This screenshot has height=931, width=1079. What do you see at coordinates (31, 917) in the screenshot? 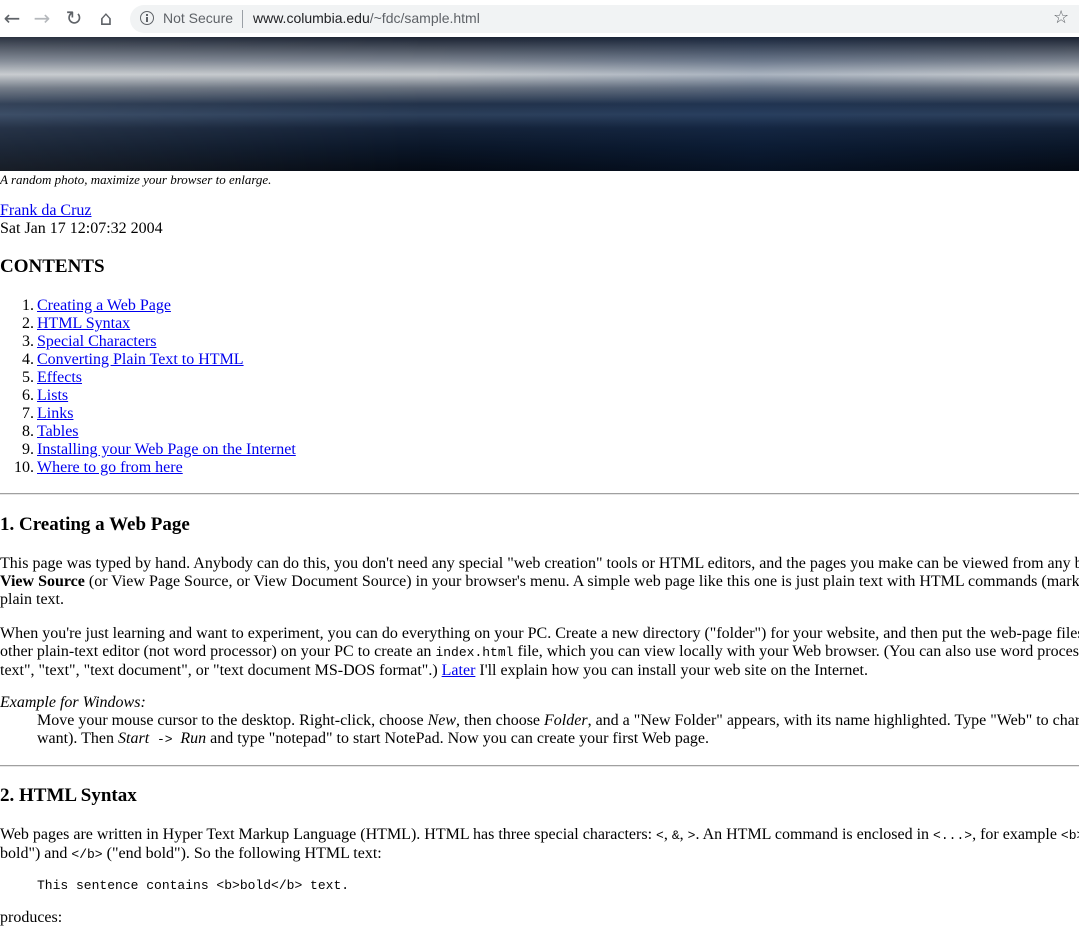
I see `produces-text: produces:` at bounding box center [31, 917].